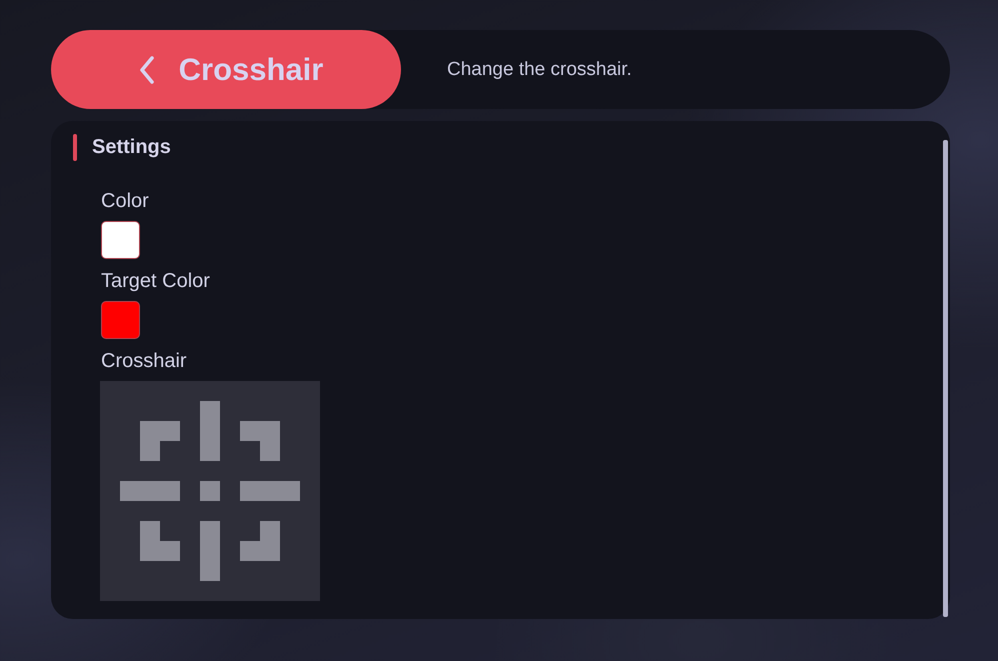 This screenshot has height=661, width=998. I want to click on back-button: Crosshair, so click(226, 69).